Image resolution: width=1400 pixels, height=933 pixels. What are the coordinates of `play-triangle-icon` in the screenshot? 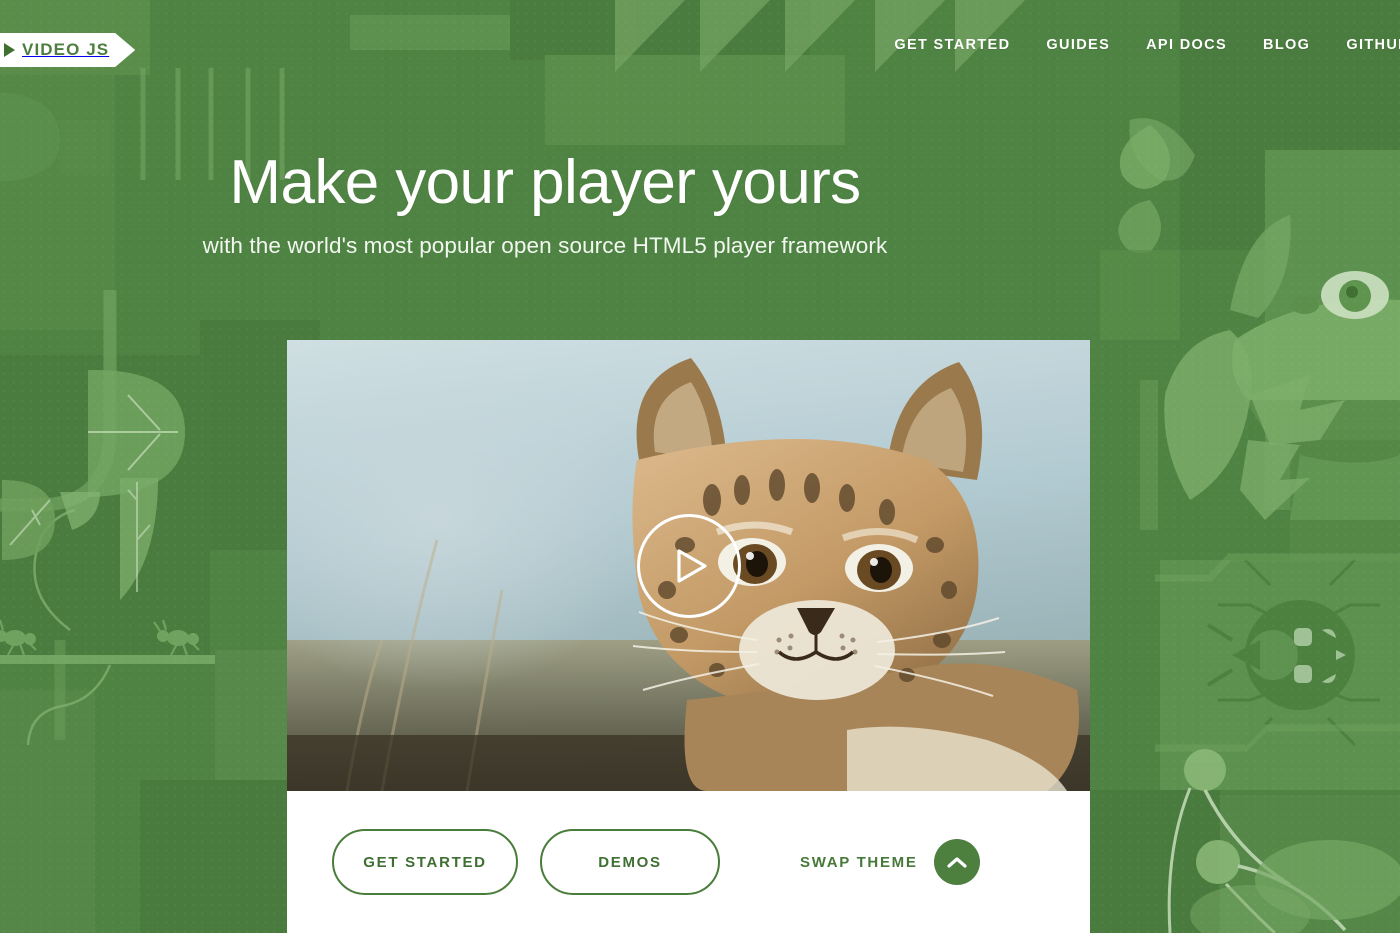 It's located at (9, 50).